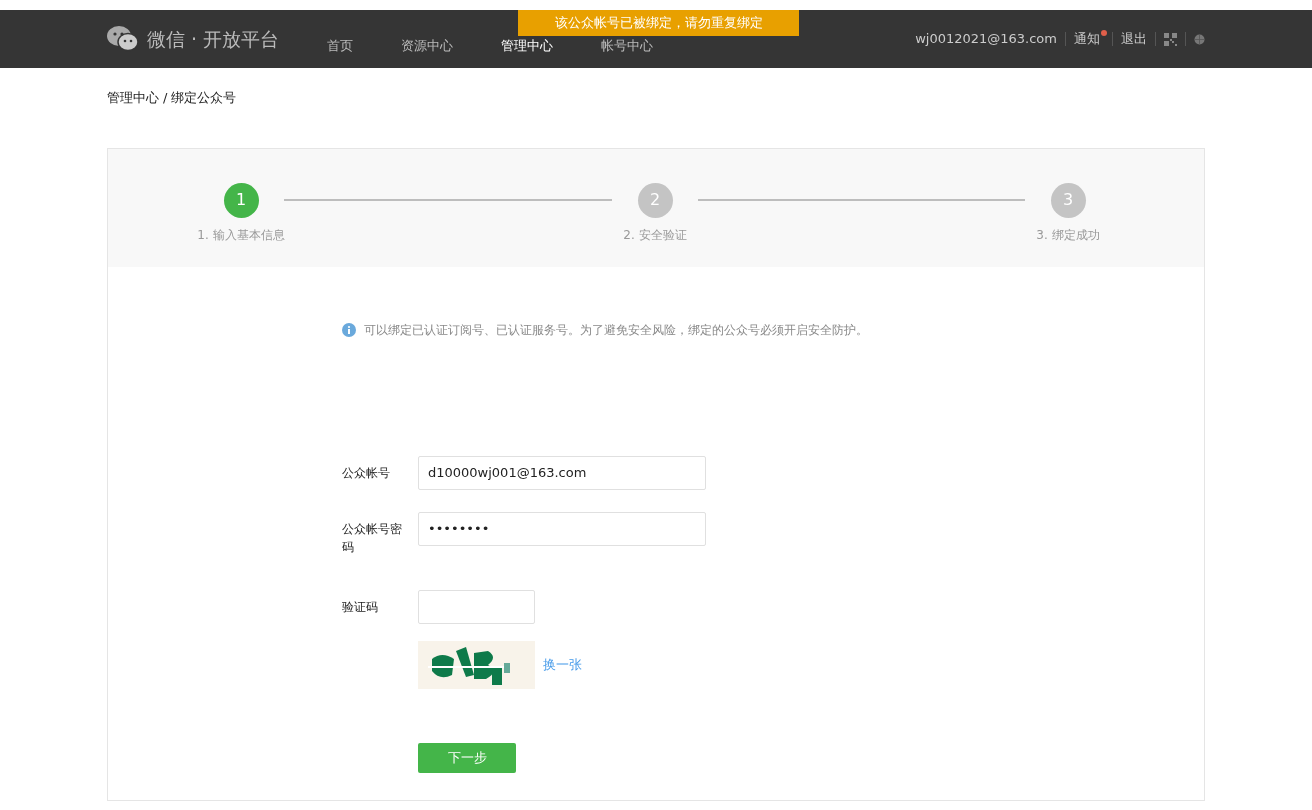 The height and width of the screenshot is (810, 1312). Describe the element at coordinates (427, 39) in the screenshot. I see `nav-link: 资源中心` at that location.